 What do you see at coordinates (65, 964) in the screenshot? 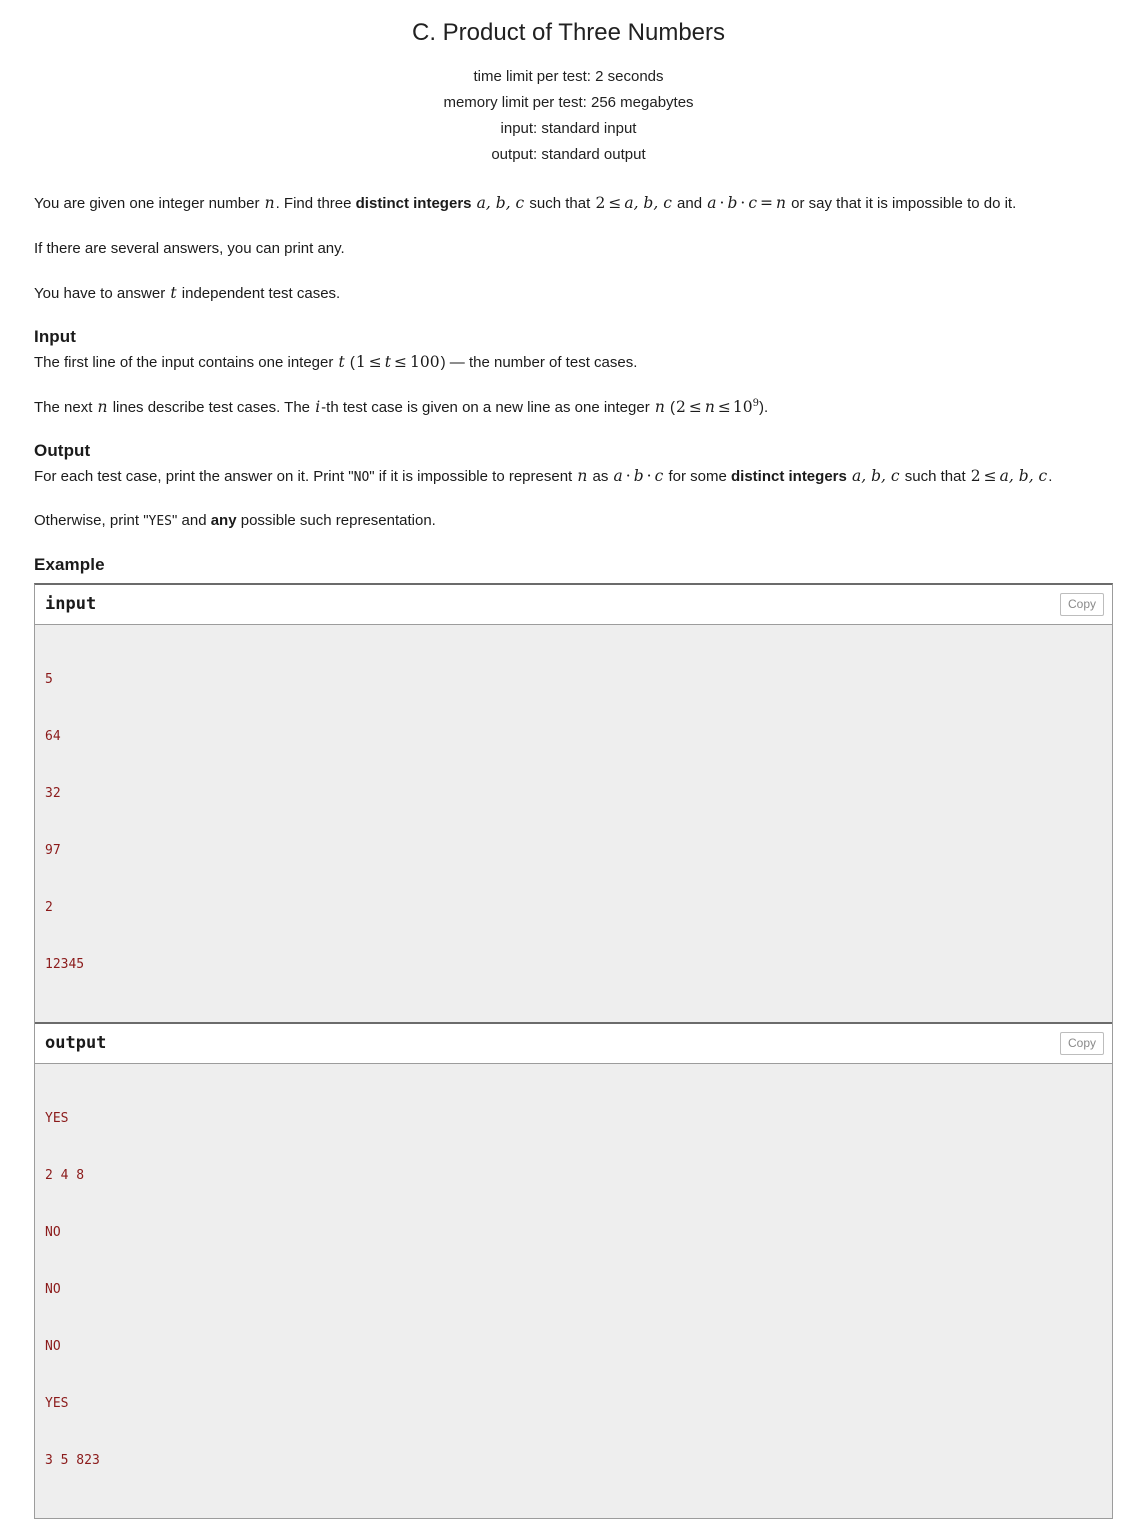
I see `sample-line: 12345` at bounding box center [65, 964].